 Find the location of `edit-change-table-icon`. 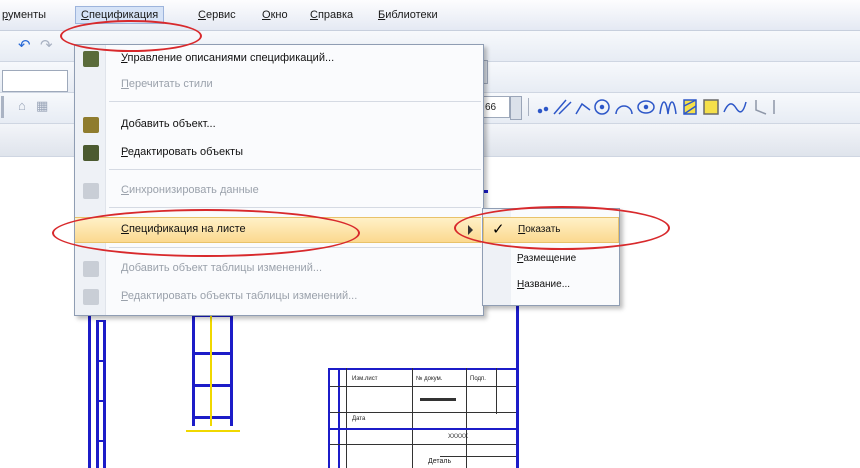

edit-change-table-icon is located at coordinates (91, 297).